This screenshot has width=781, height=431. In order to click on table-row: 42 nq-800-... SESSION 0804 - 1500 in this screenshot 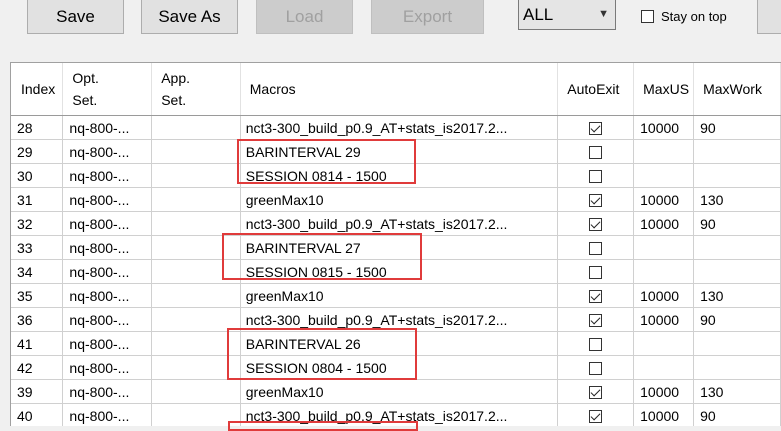, I will do `click(396, 367)`.